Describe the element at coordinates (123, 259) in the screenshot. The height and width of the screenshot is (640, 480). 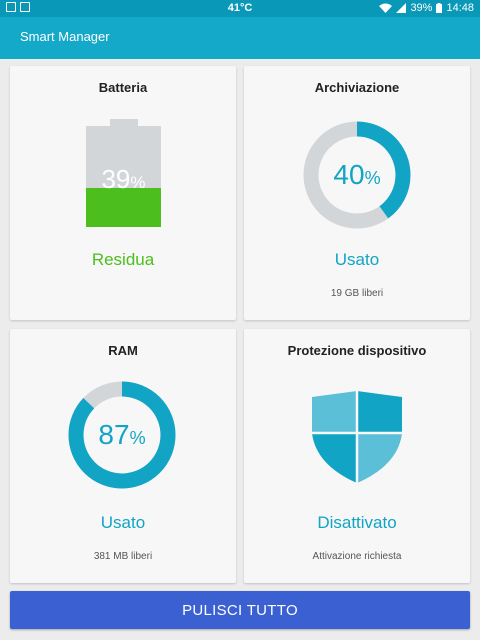
I see `battery-status: Residua` at that location.